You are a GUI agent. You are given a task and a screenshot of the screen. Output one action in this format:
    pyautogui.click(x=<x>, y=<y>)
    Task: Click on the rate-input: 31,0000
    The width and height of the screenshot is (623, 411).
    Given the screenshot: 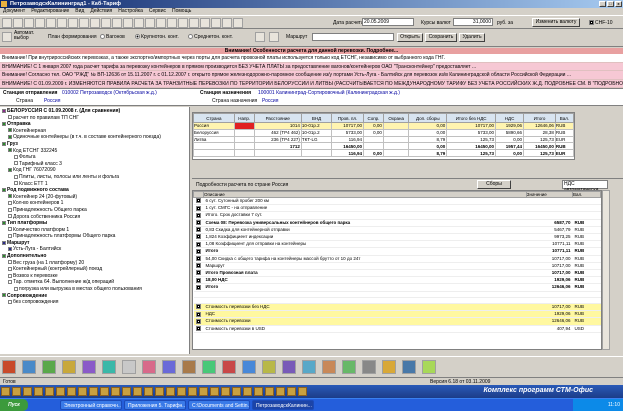 What is the action you would take?
    pyautogui.click(x=473, y=22)
    